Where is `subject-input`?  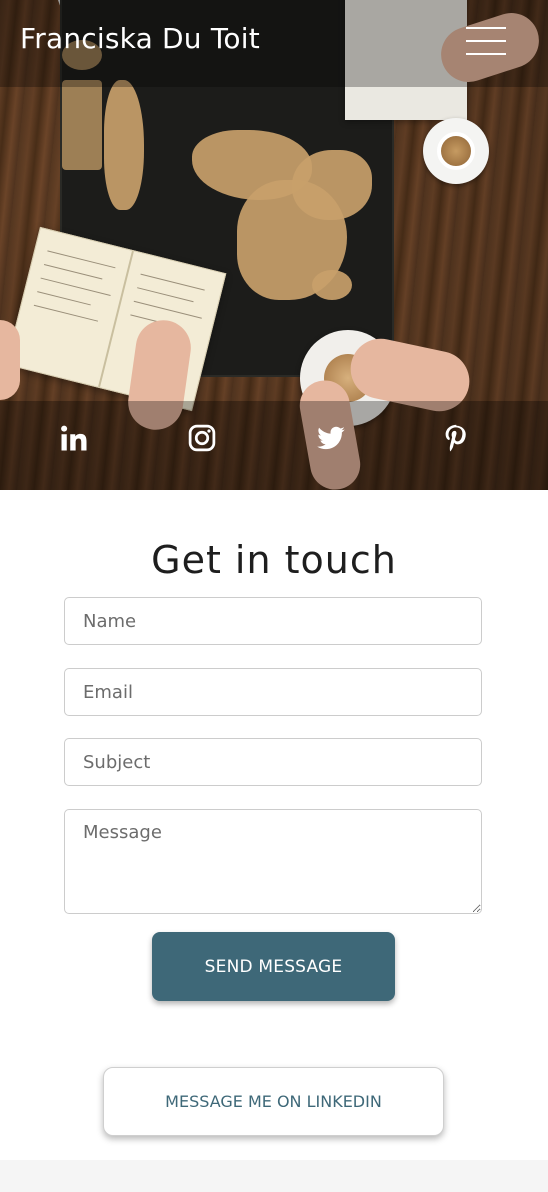
subject-input is located at coordinates (273, 762).